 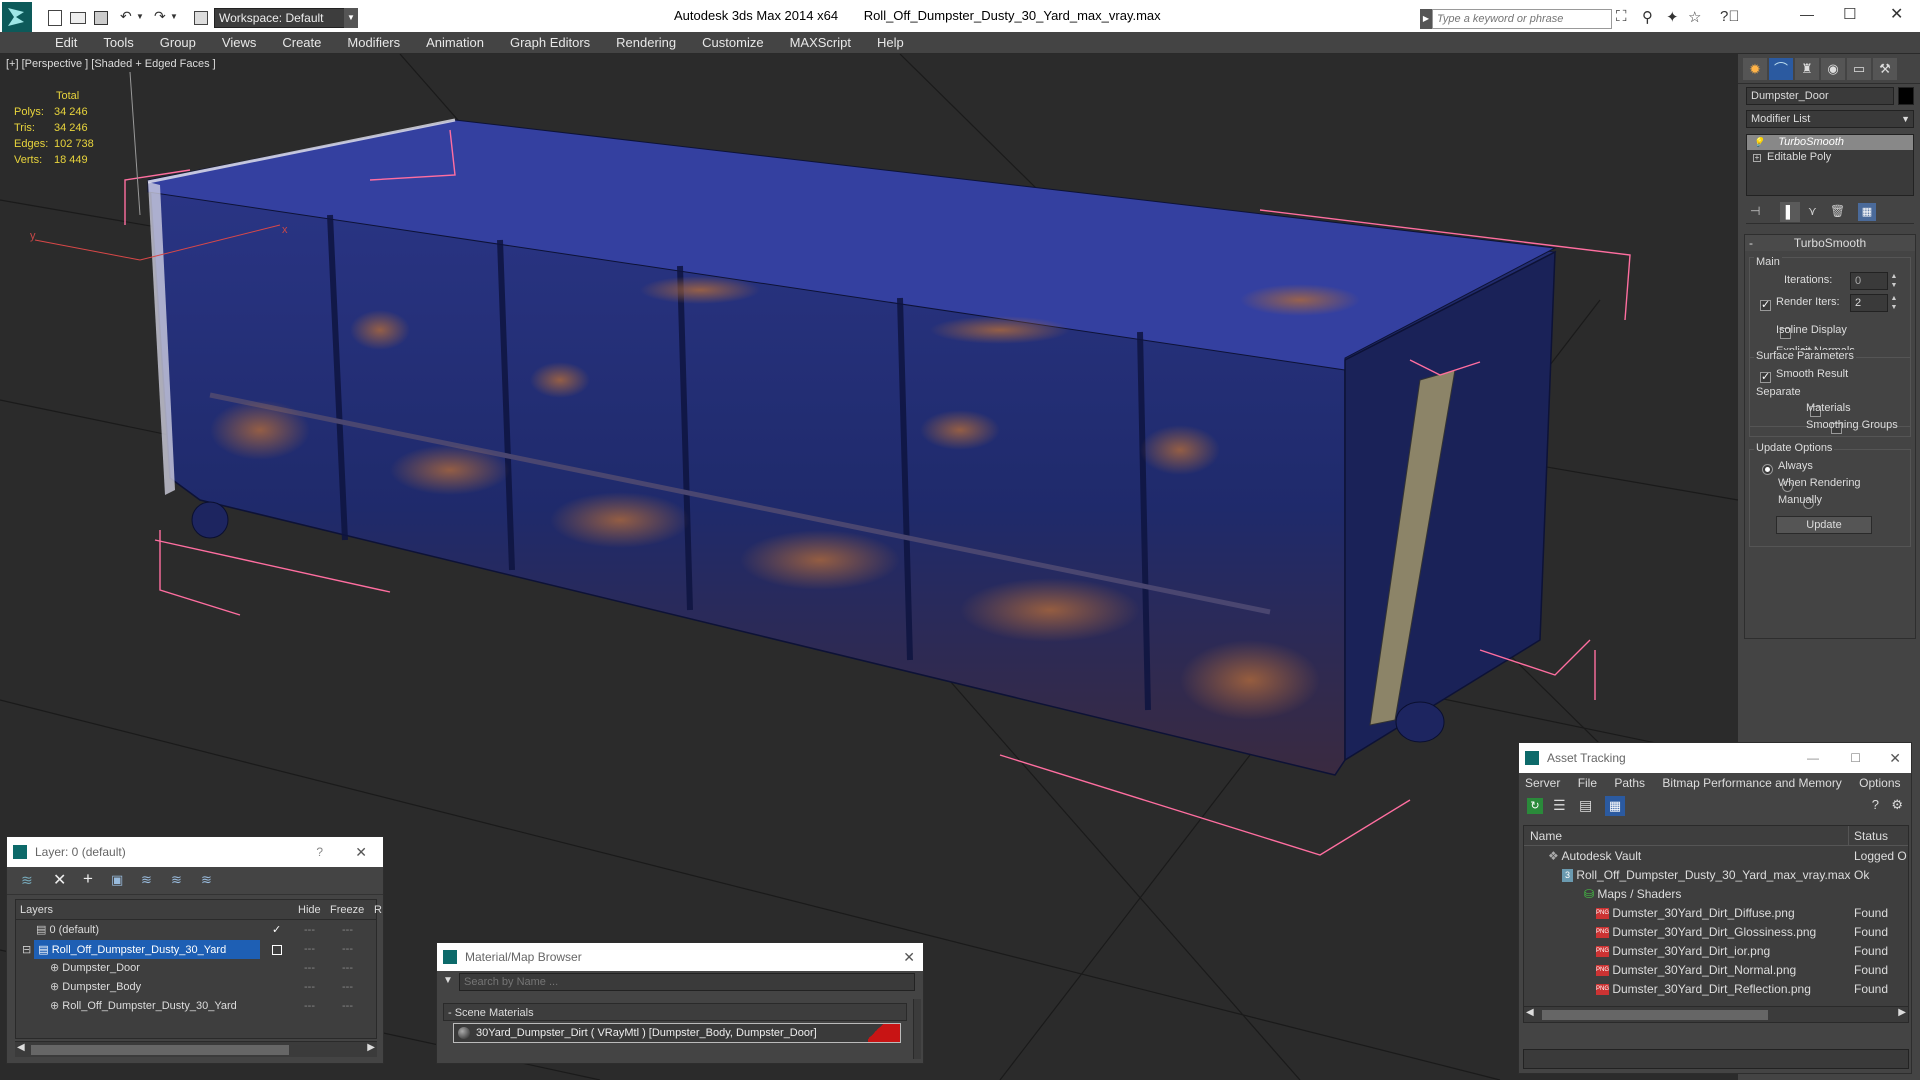 What do you see at coordinates (1587, 783) in the screenshot?
I see `asset-menu-file: File` at bounding box center [1587, 783].